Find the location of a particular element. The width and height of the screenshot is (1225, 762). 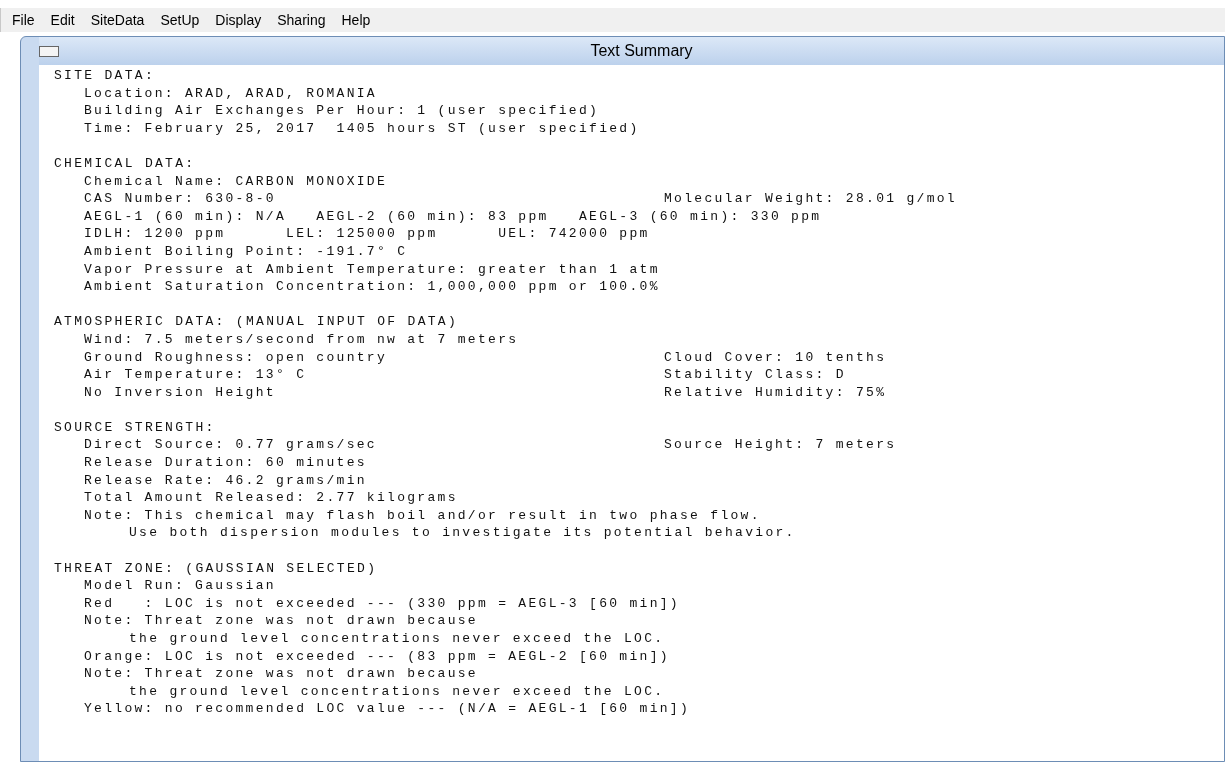

summary-line: Chemical Name: CARBON MONOXIDE is located at coordinates (236, 181).